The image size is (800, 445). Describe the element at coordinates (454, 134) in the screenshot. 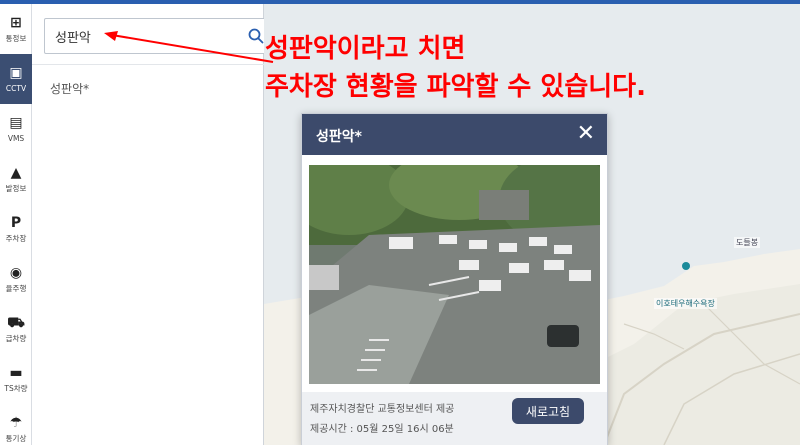

I see `popup-header: 성판악* ✕` at that location.